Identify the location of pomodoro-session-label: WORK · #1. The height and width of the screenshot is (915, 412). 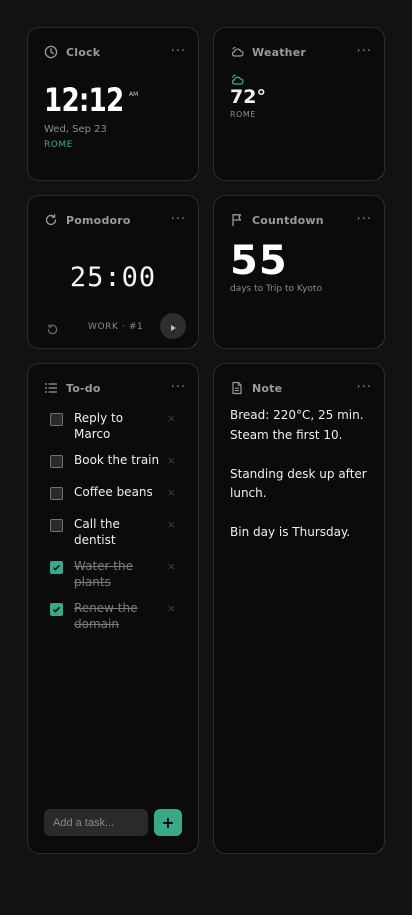
(116, 327).